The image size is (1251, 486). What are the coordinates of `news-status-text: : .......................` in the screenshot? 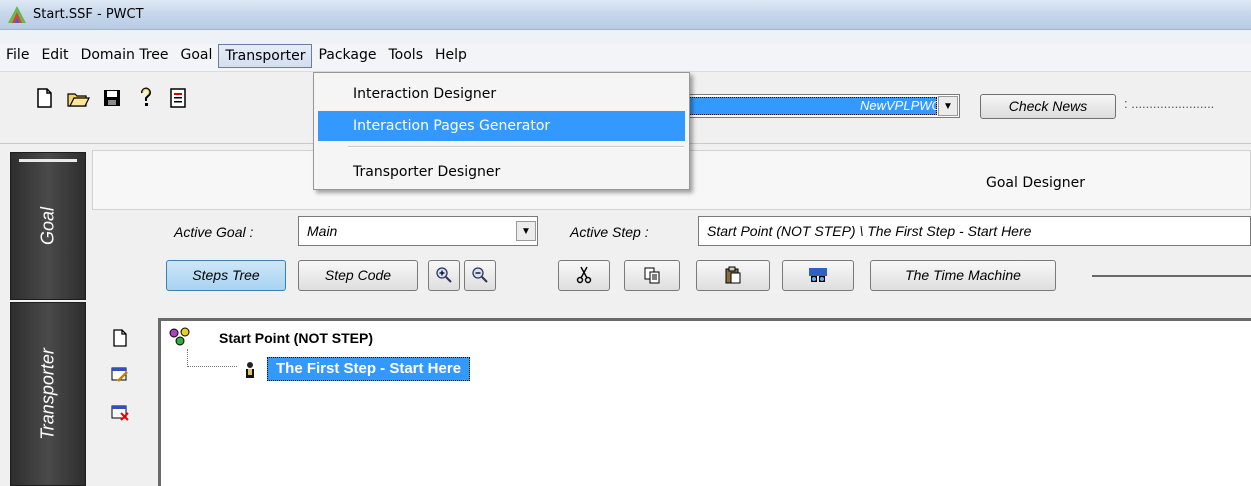 It's located at (1169, 103).